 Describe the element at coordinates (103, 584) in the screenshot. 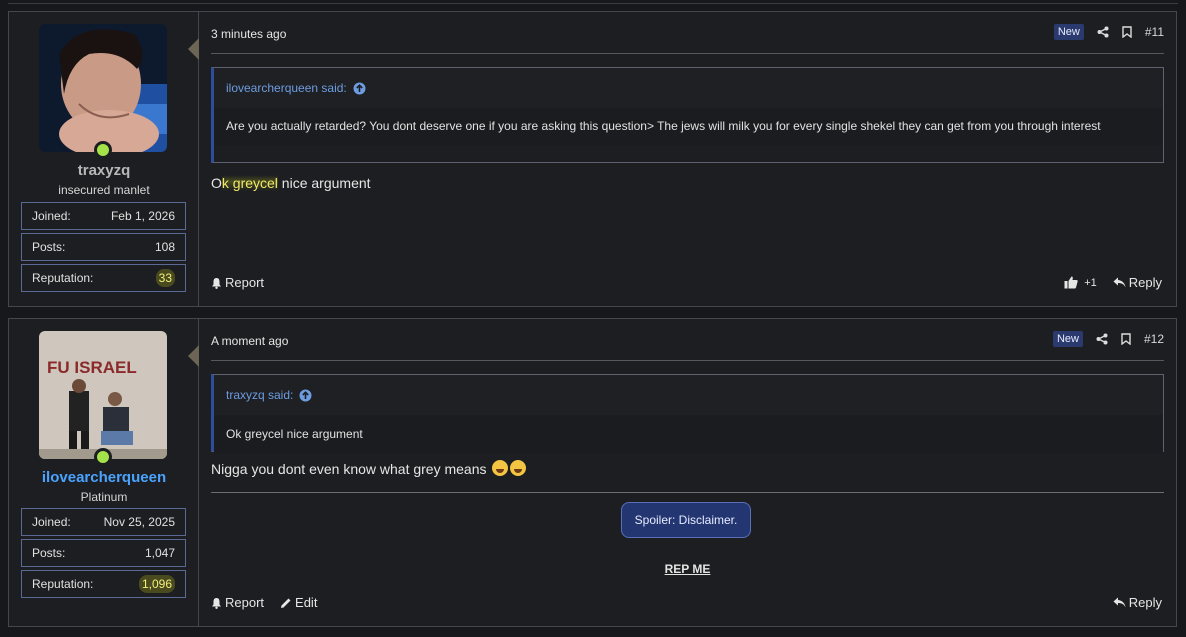

I see `stat-reputation: Reputation: 1,096` at that location.